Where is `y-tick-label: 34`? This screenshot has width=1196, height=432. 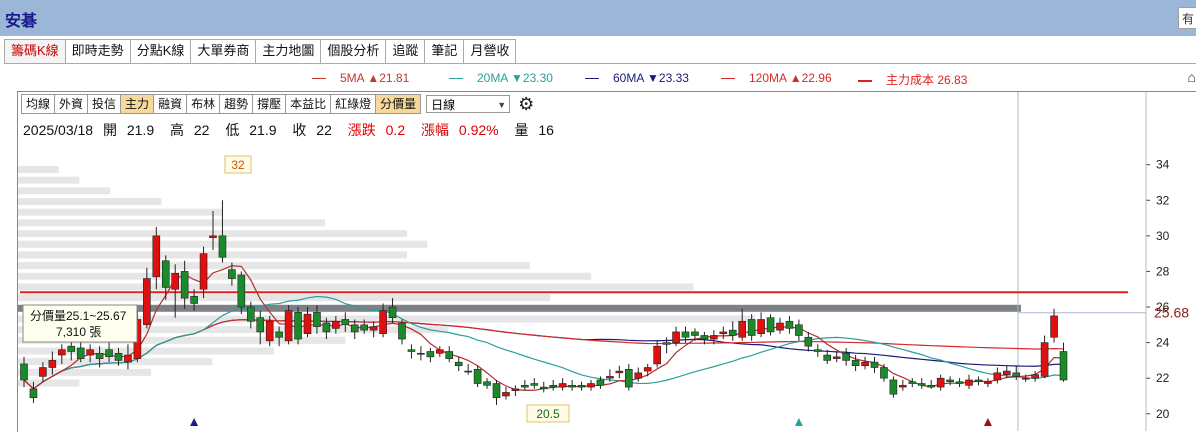 y-tick-label: 34 is located at coordinates (1163, 165).